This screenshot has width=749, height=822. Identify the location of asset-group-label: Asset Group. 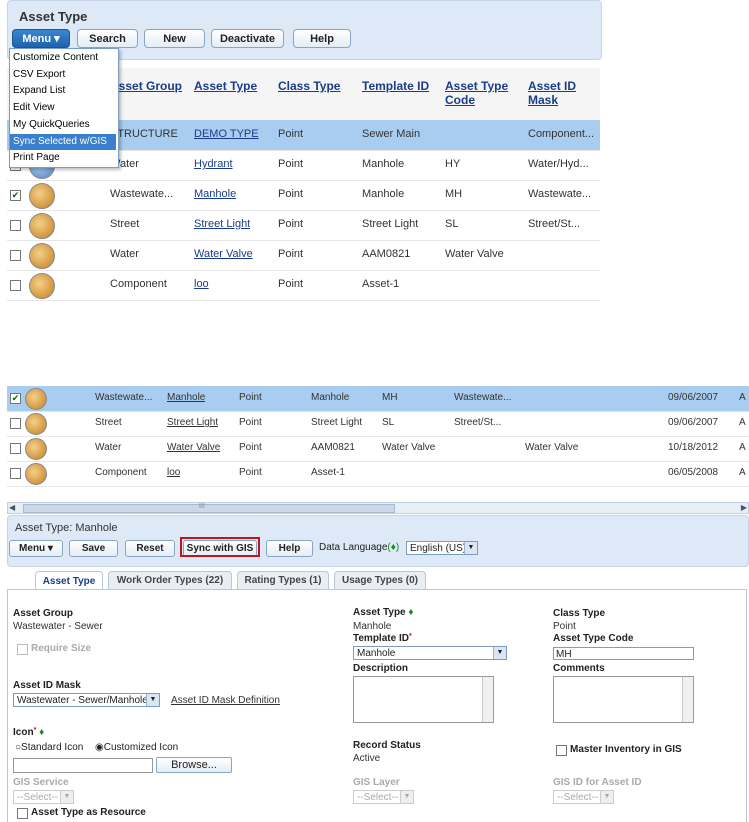
(43, 613).